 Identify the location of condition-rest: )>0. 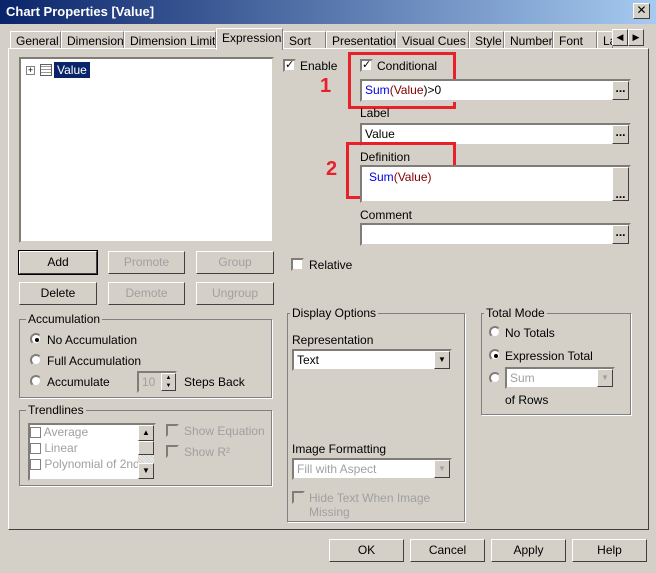
(432, 90).